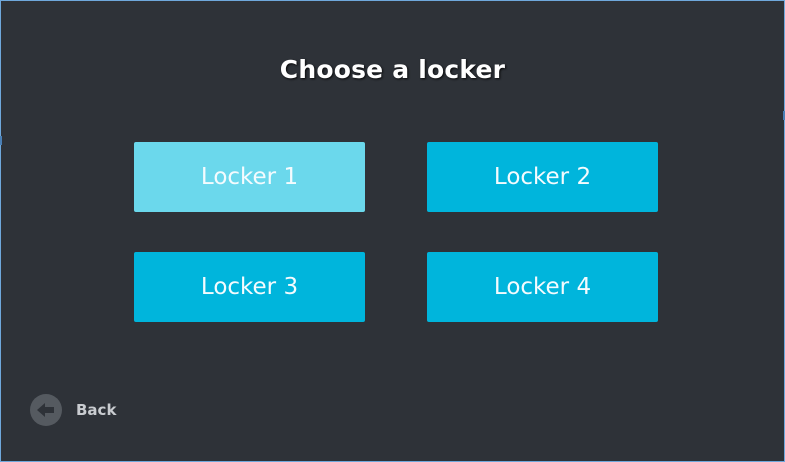 This screenshot has width=785, height=462. I want to click on arrow-left-circle-icon, so click(46, 410).